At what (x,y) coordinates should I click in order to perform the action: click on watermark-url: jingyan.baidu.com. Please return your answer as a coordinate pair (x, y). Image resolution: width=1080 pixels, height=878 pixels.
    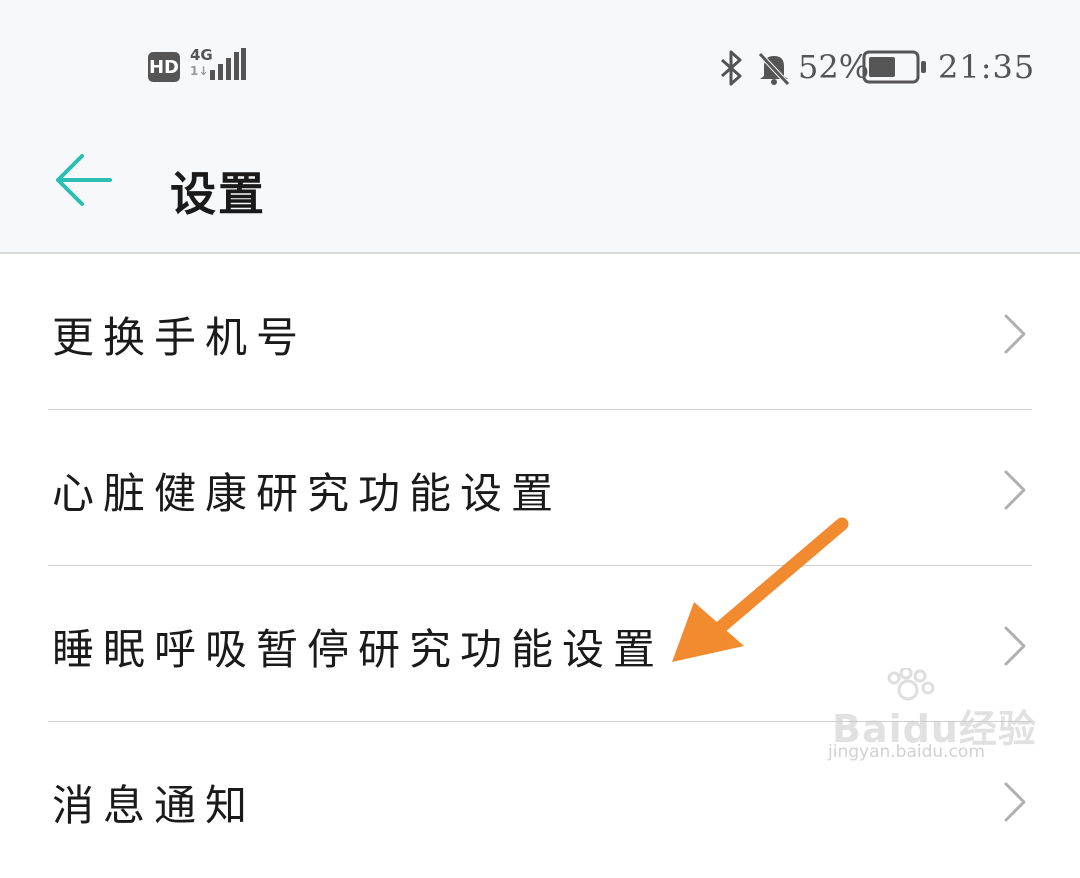
    Looking at the image, I should click on (906, 752).